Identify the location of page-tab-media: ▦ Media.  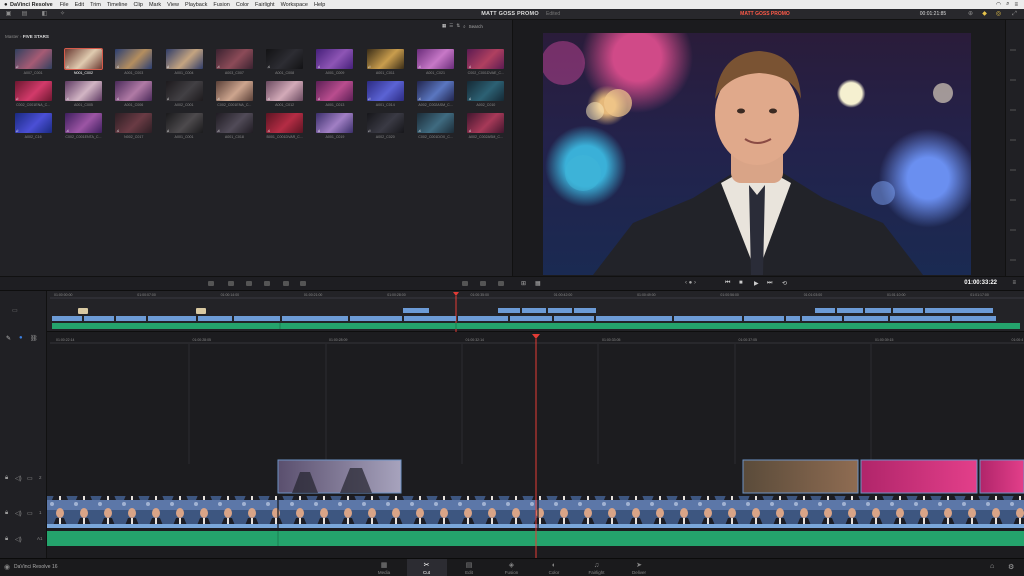
(384, 567).